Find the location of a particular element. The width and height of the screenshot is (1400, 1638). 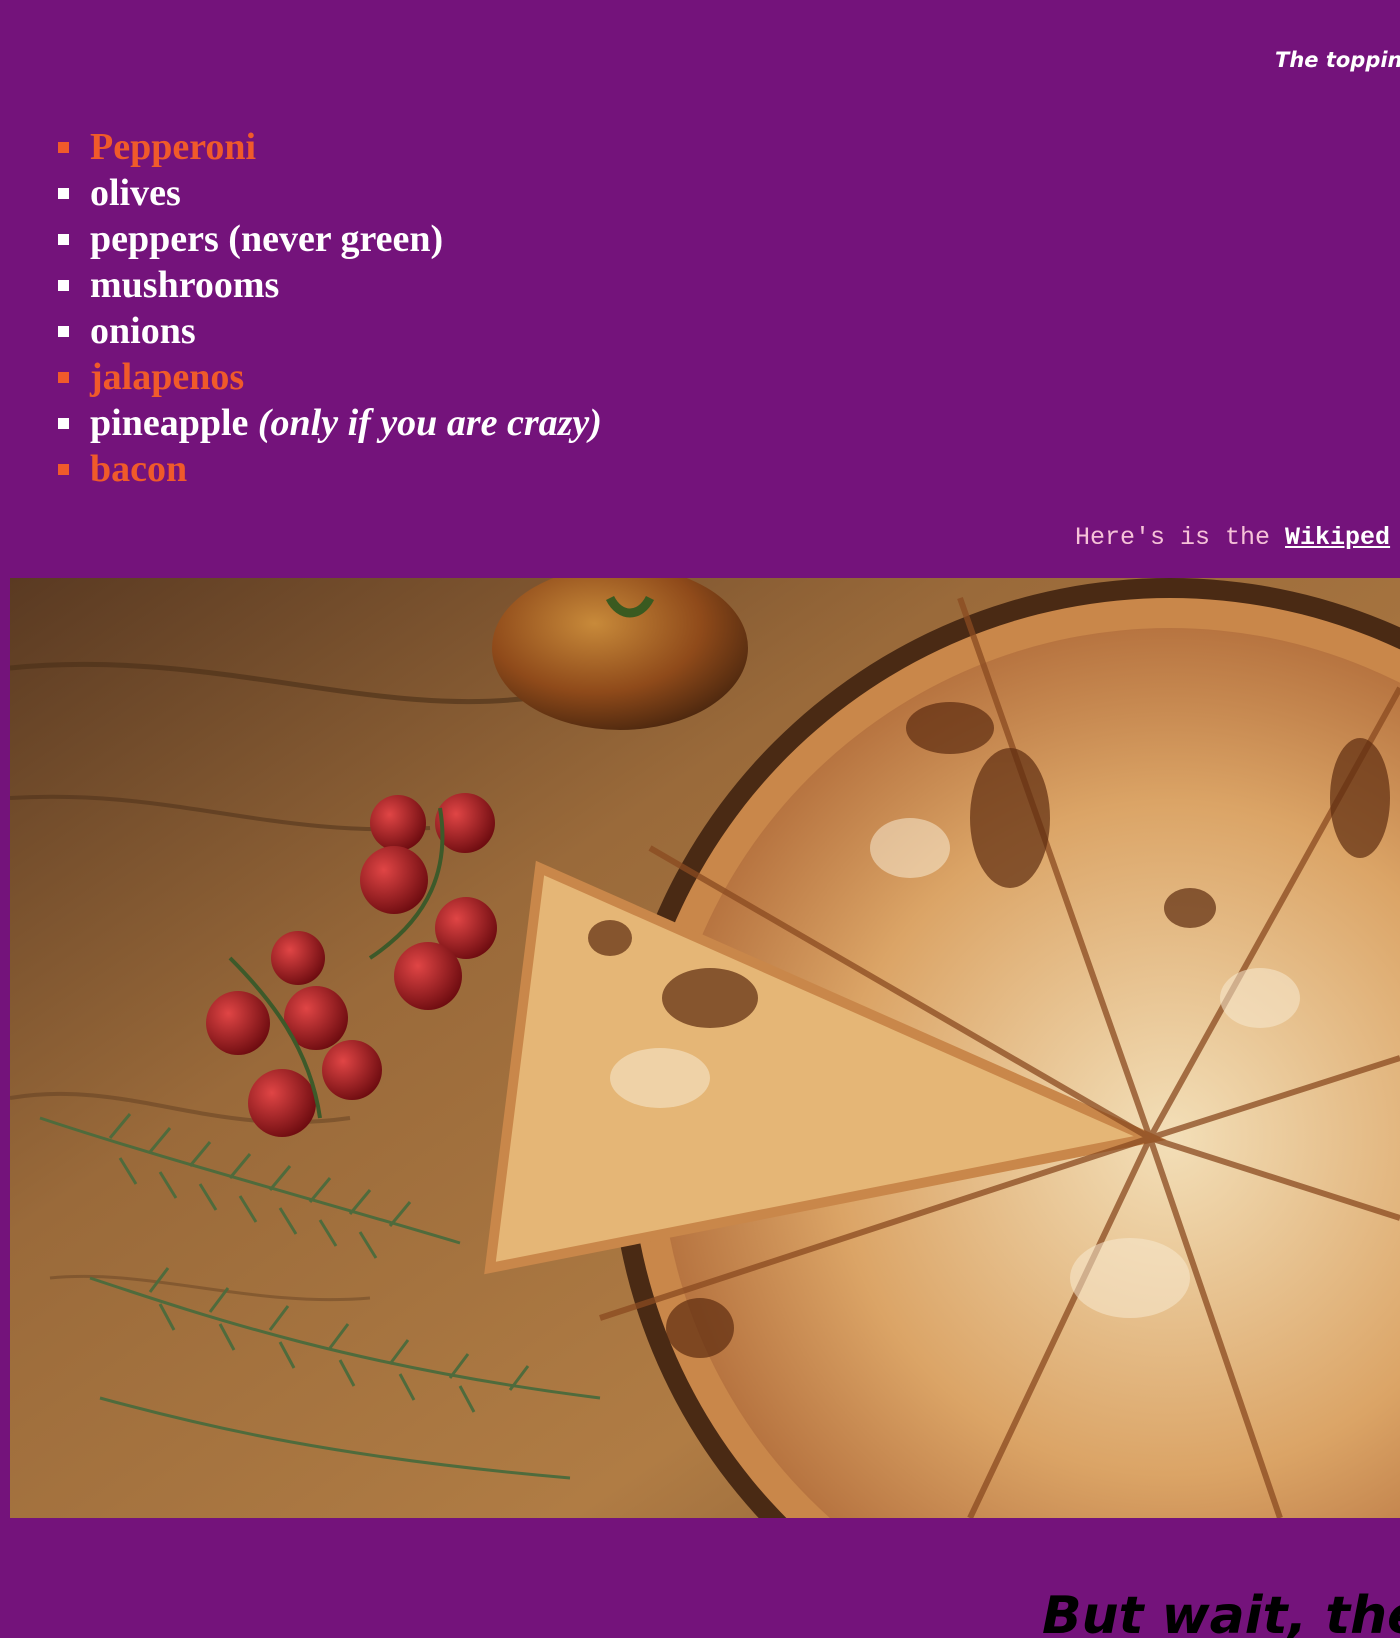

wikipedia-line: Here's is the Wikiped is located at coordinates (1232, 537).